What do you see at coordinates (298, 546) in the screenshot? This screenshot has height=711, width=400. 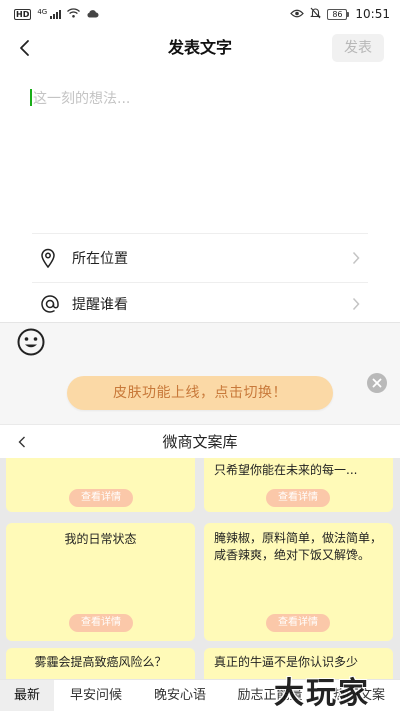 I see `card-text: 腌辣椒，原料简单，做法简单，咸香辣爽，绝对下饭又解馋。` at bounding box center [298, 546].